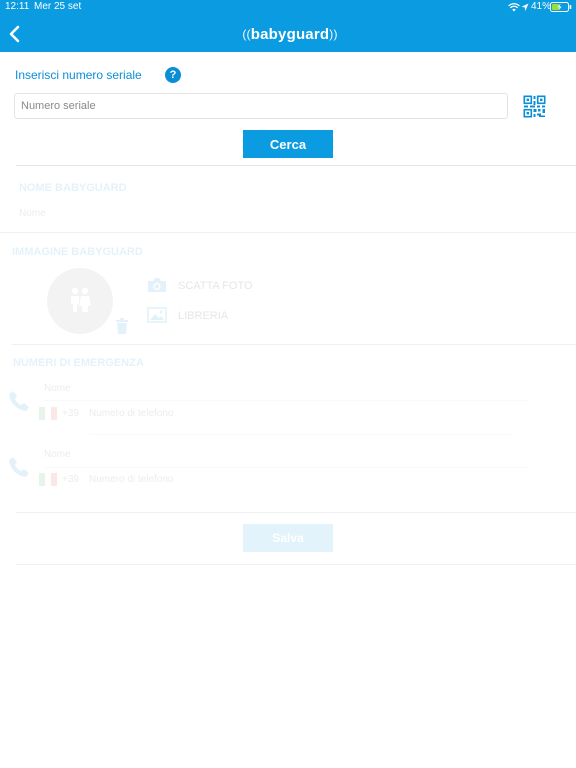  What do you see at coordinates (157, 285) in the screenshot?
I see `camera-icon` at bounding box center [157, 285].